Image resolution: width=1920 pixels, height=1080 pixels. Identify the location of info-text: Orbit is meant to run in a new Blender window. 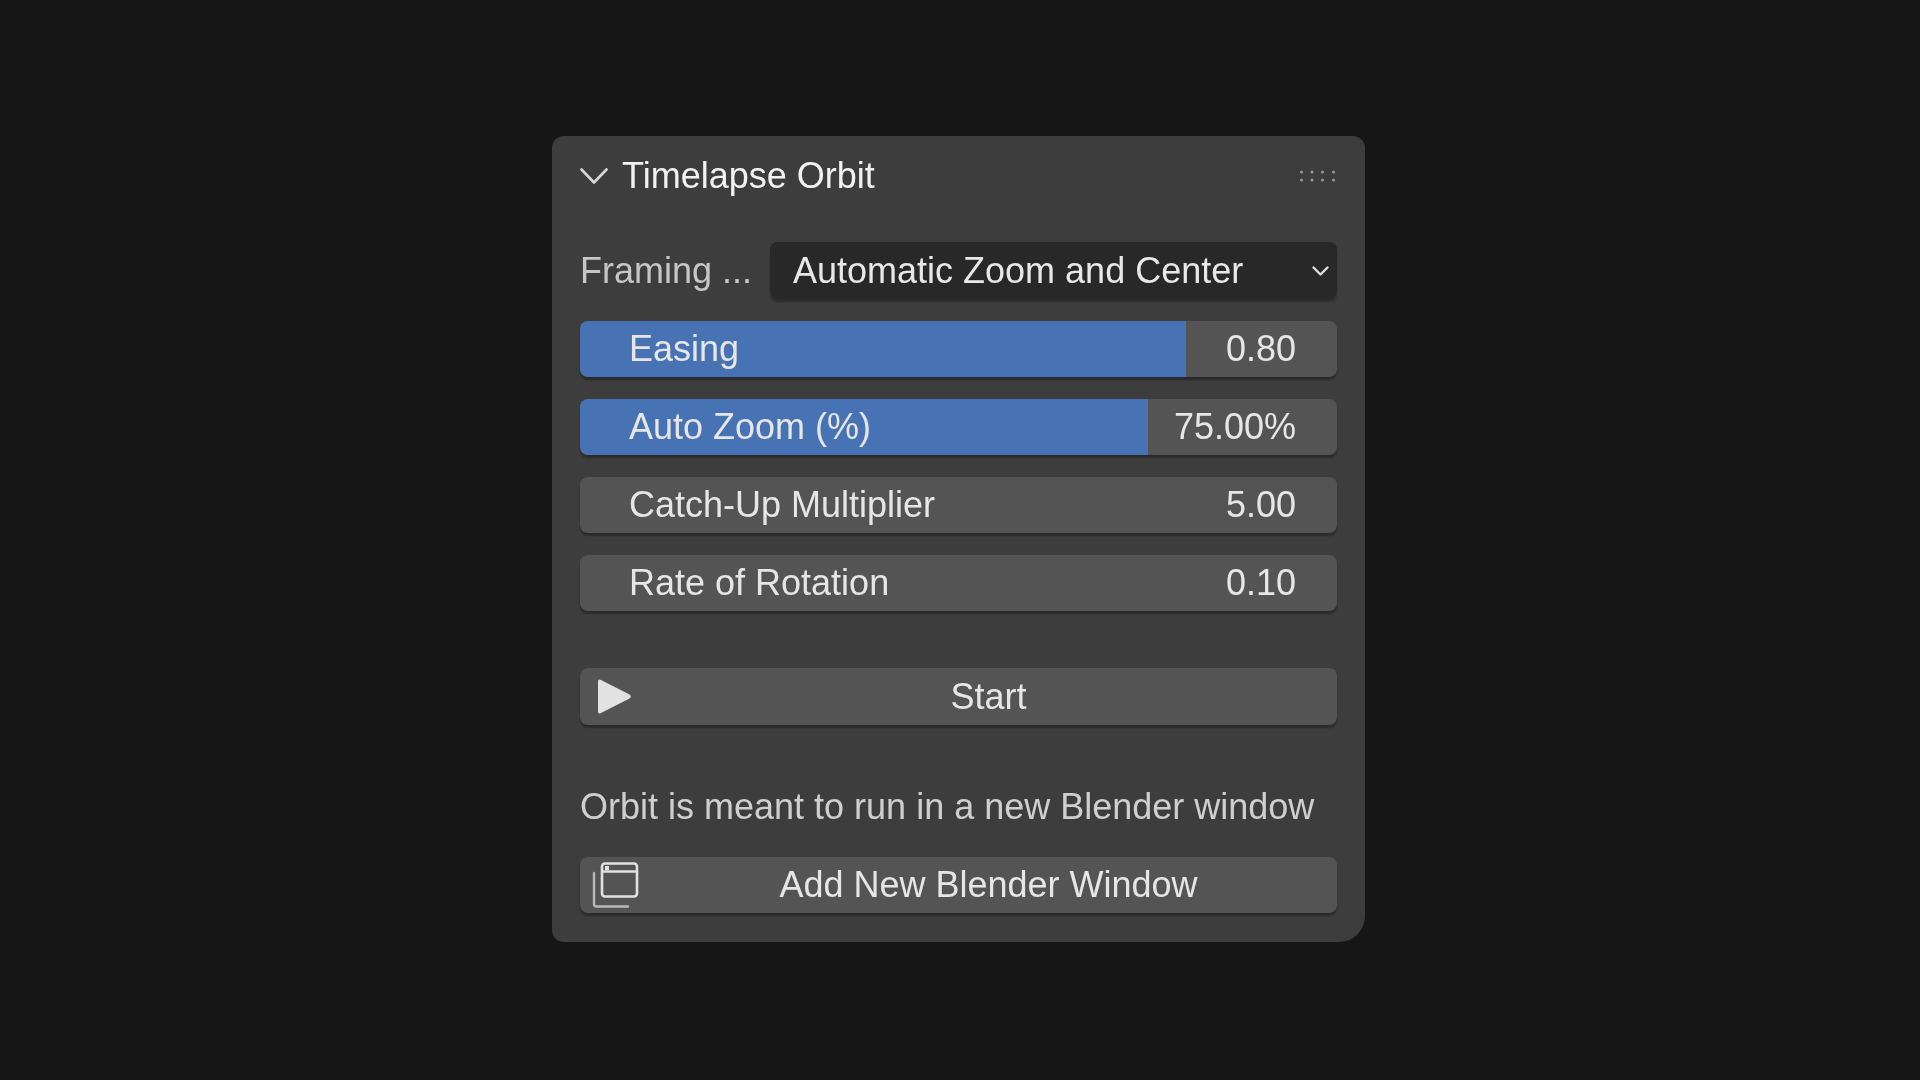
(948, 807).